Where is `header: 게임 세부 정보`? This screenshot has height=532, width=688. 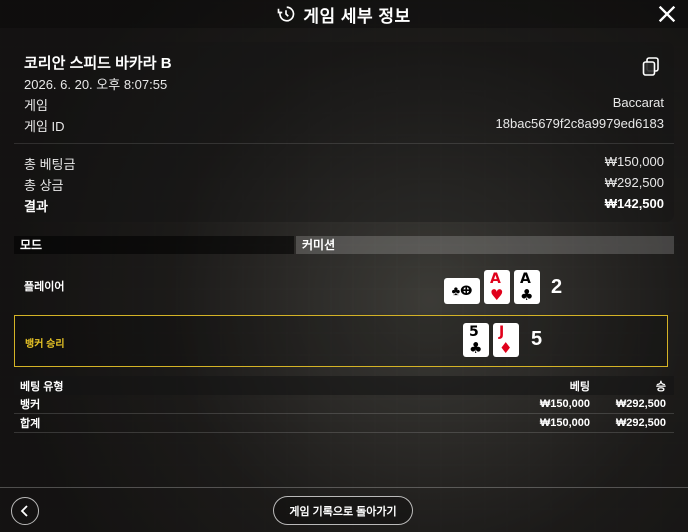
header: 게임 세부 정보 is located at coordinates (344, 14).